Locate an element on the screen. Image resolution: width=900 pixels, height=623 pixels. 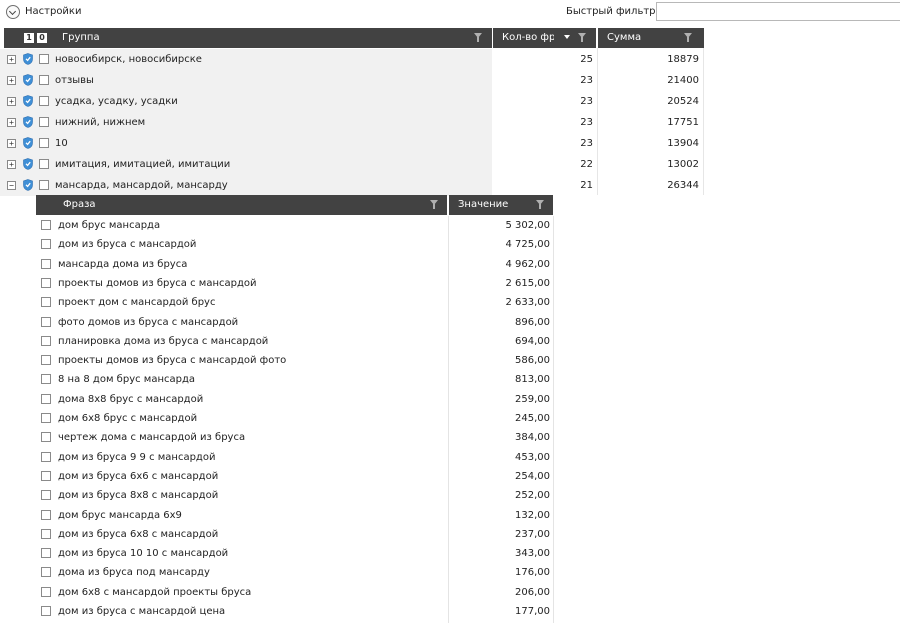
count-column-header: Кол-во фра is located at coordinates (544, 38).